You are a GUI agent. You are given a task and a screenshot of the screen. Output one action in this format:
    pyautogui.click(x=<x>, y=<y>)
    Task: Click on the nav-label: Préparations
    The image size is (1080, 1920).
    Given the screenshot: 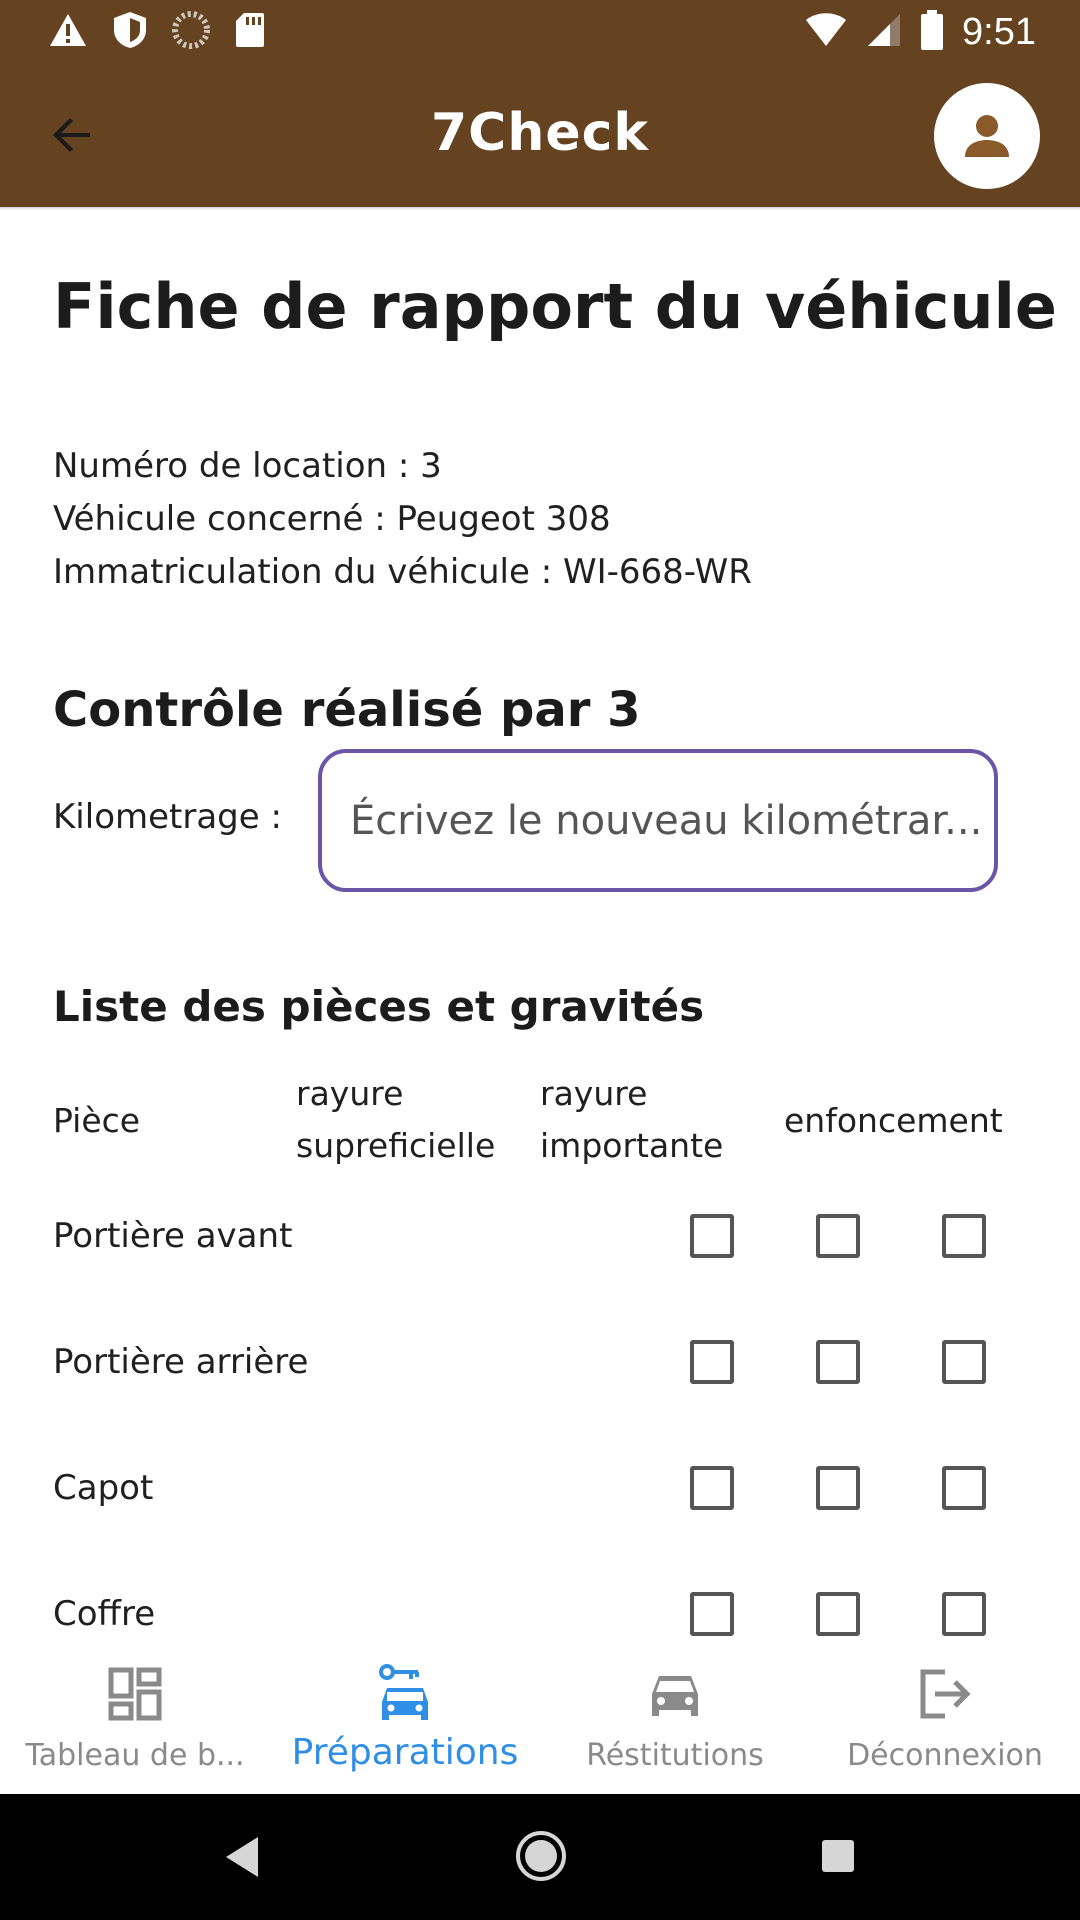 What is the action you would take?
    pyautogui.click(x=405, y=1752)
    